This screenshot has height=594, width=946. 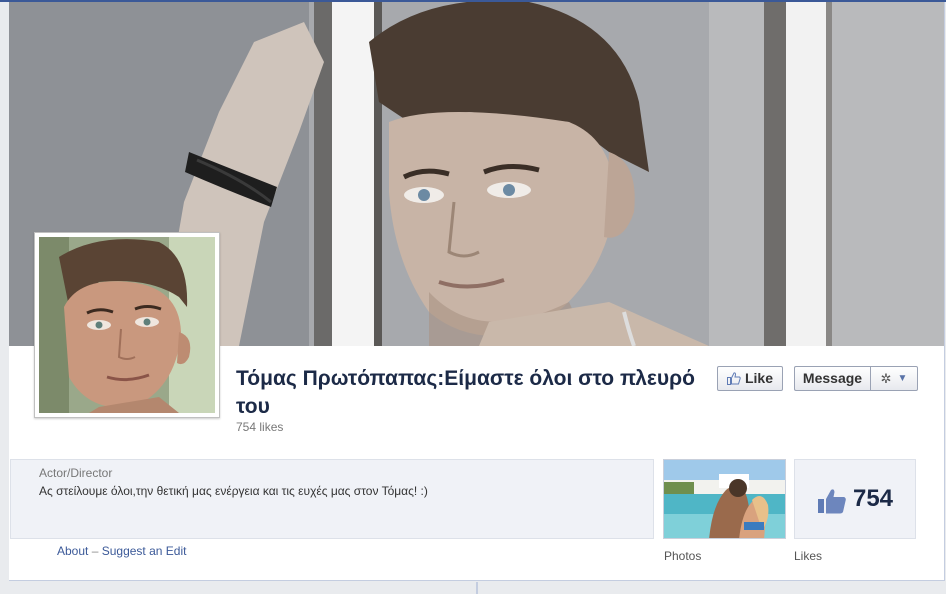 I want to click on likes-app-box: 754, so click(x=855, y=499).